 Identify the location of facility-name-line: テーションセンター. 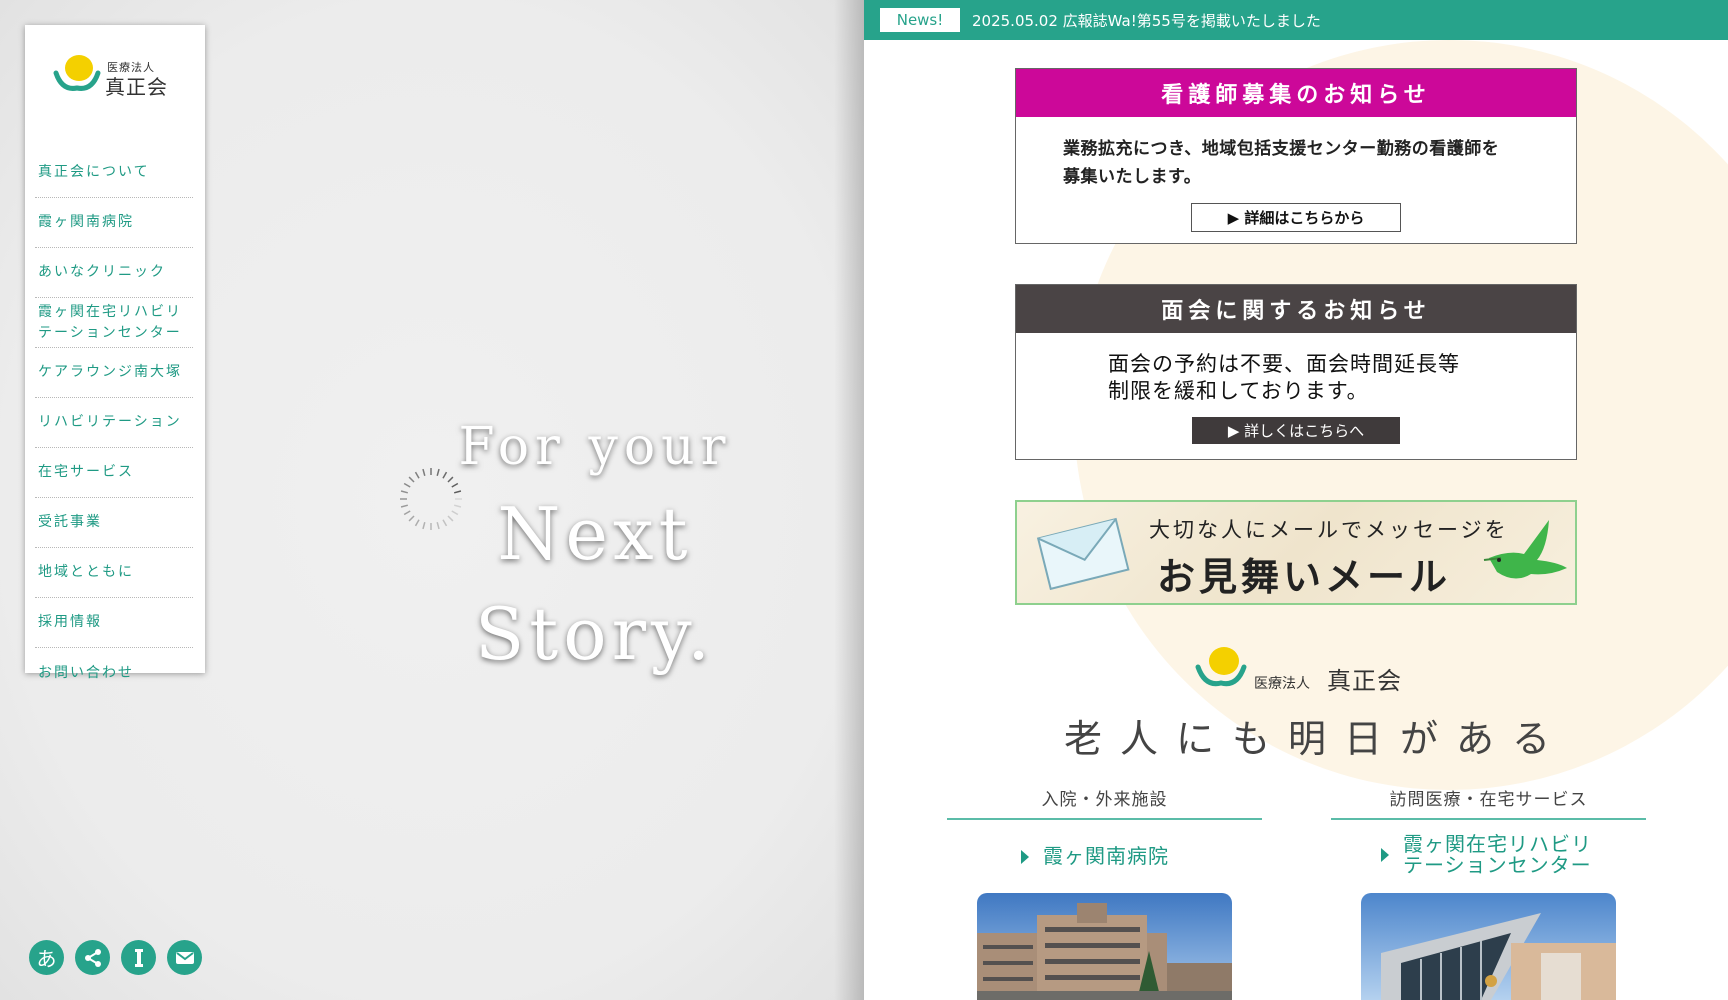
(1497, 865).